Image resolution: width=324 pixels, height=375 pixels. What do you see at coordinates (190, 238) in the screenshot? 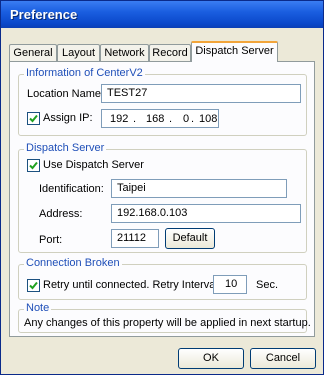
I see `default-button: Default` at bounding box center [190, 238].